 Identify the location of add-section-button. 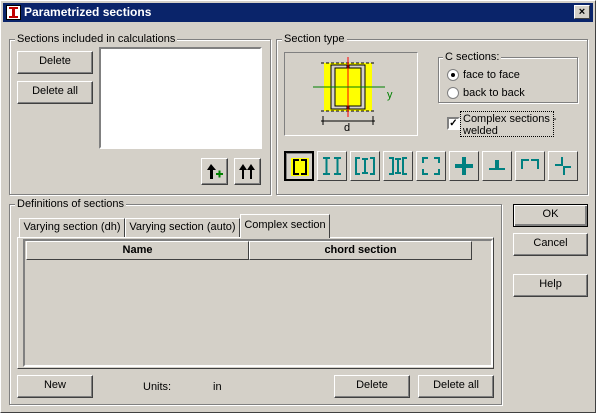
(214, 171).